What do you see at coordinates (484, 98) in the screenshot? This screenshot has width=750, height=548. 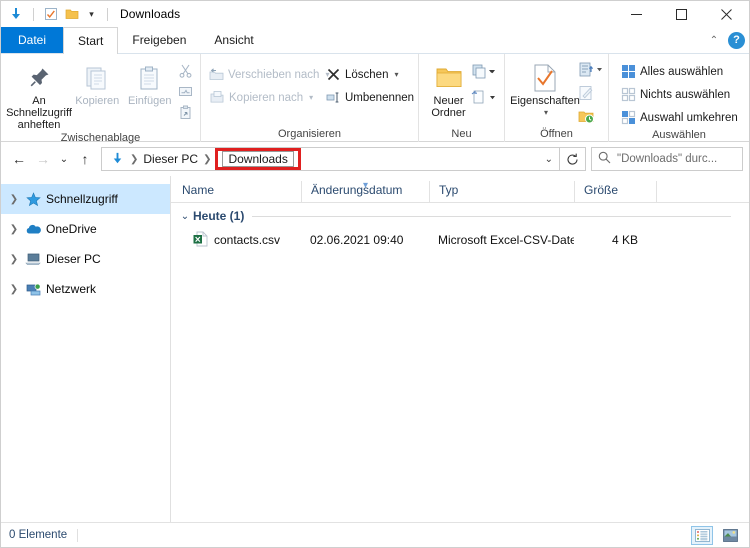 I see `easy-access-icon` at bounding box center [484, 98].